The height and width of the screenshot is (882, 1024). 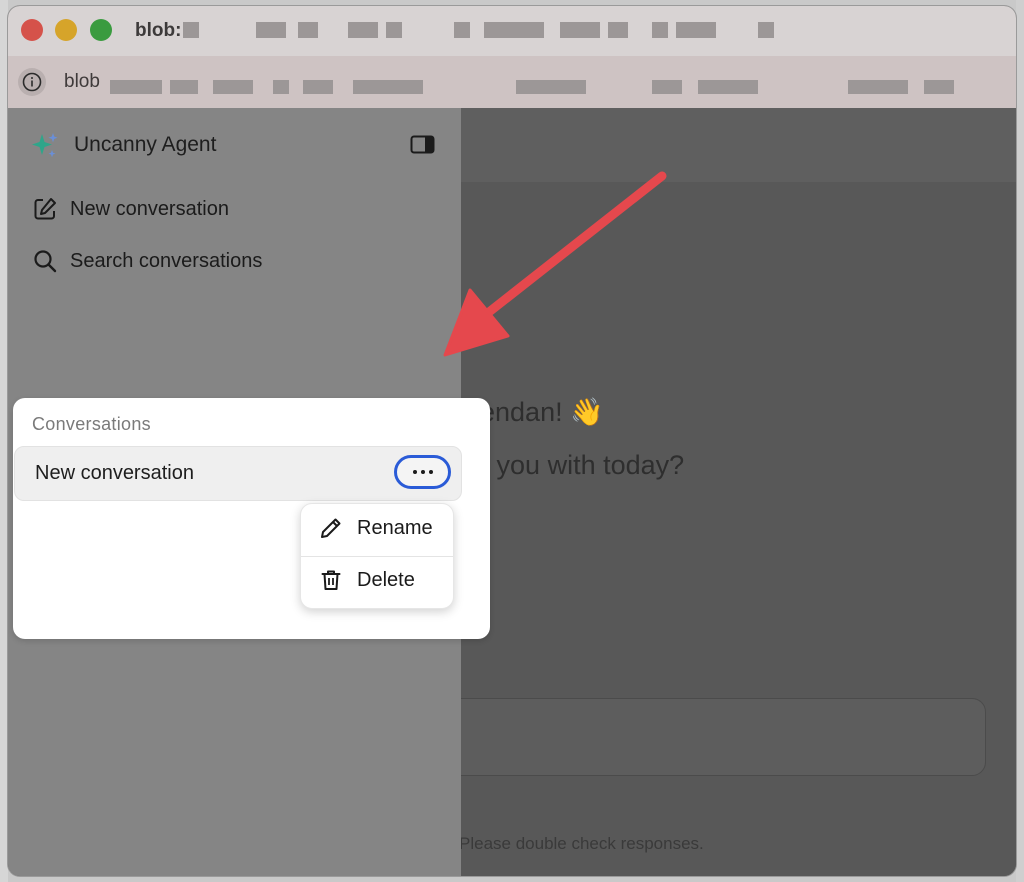 What do you see at coordinates (386, 579) in the screenshot?
I see `delete-label: Delete` at bounding box center [386, 579].